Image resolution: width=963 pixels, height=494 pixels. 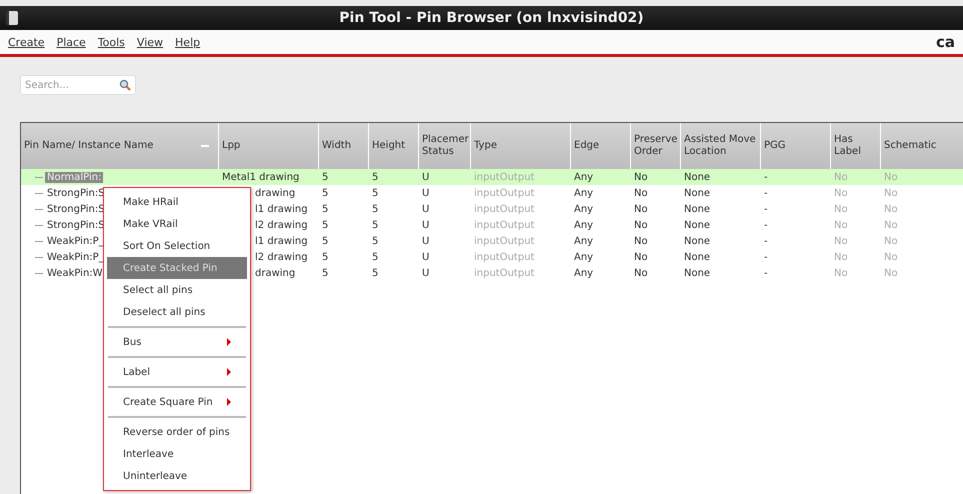 What do you see at coordinates (601, 177) in the screenshot?
I see `table-cell: Any` at bounding box center [601, 177].